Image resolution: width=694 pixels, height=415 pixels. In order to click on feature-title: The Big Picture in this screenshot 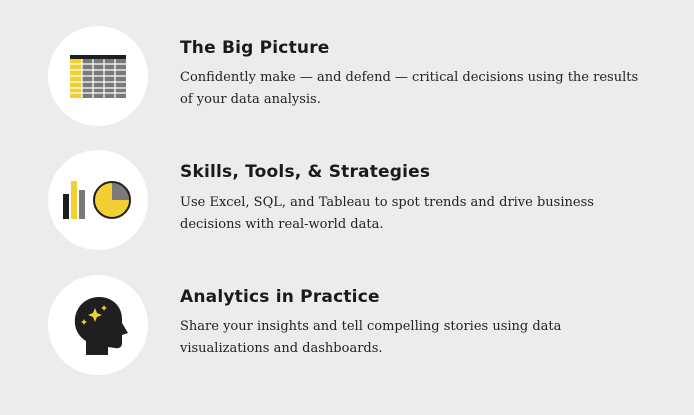, I will do `click(255, 48)`.